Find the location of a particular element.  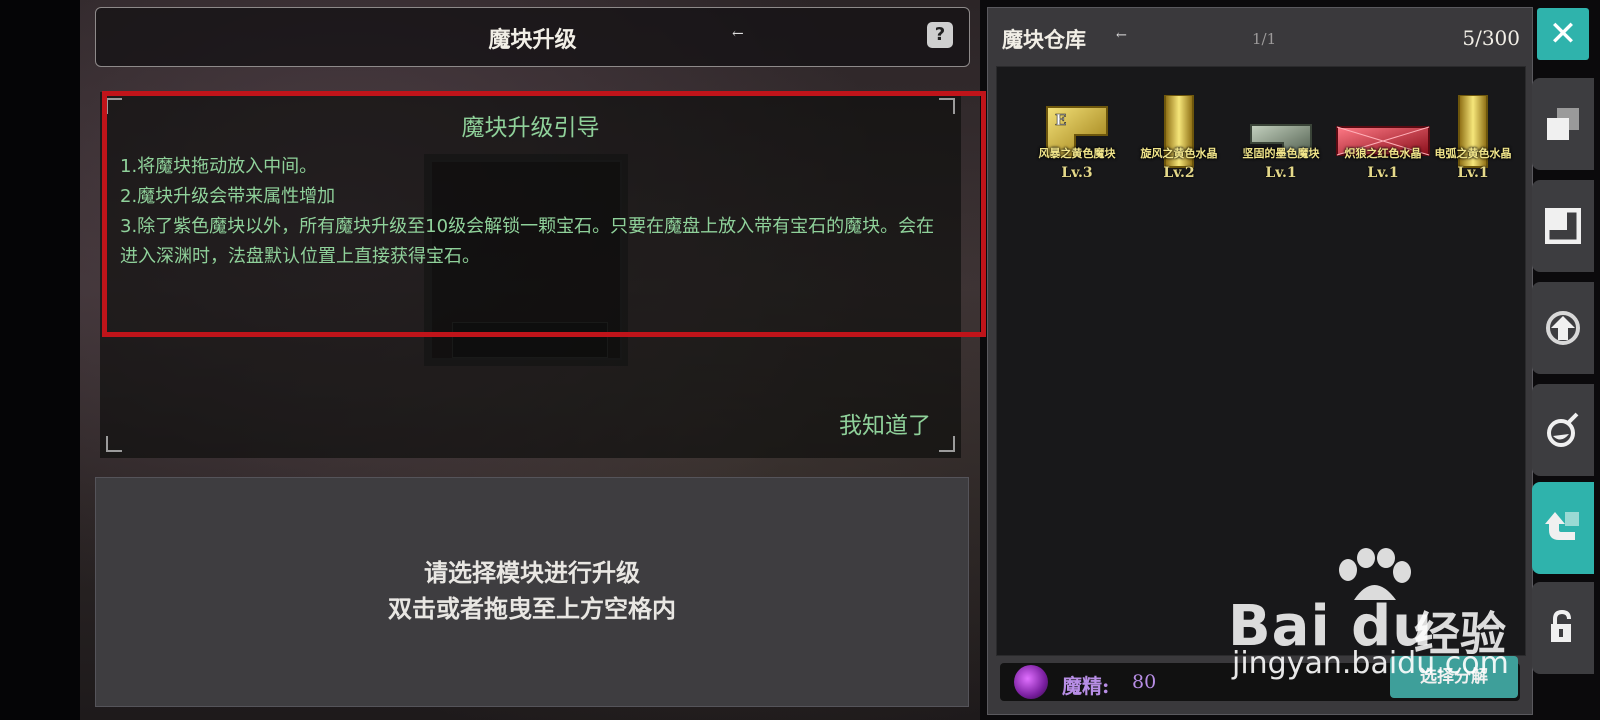

help-icon: ? is located at coordinates (940, 35).